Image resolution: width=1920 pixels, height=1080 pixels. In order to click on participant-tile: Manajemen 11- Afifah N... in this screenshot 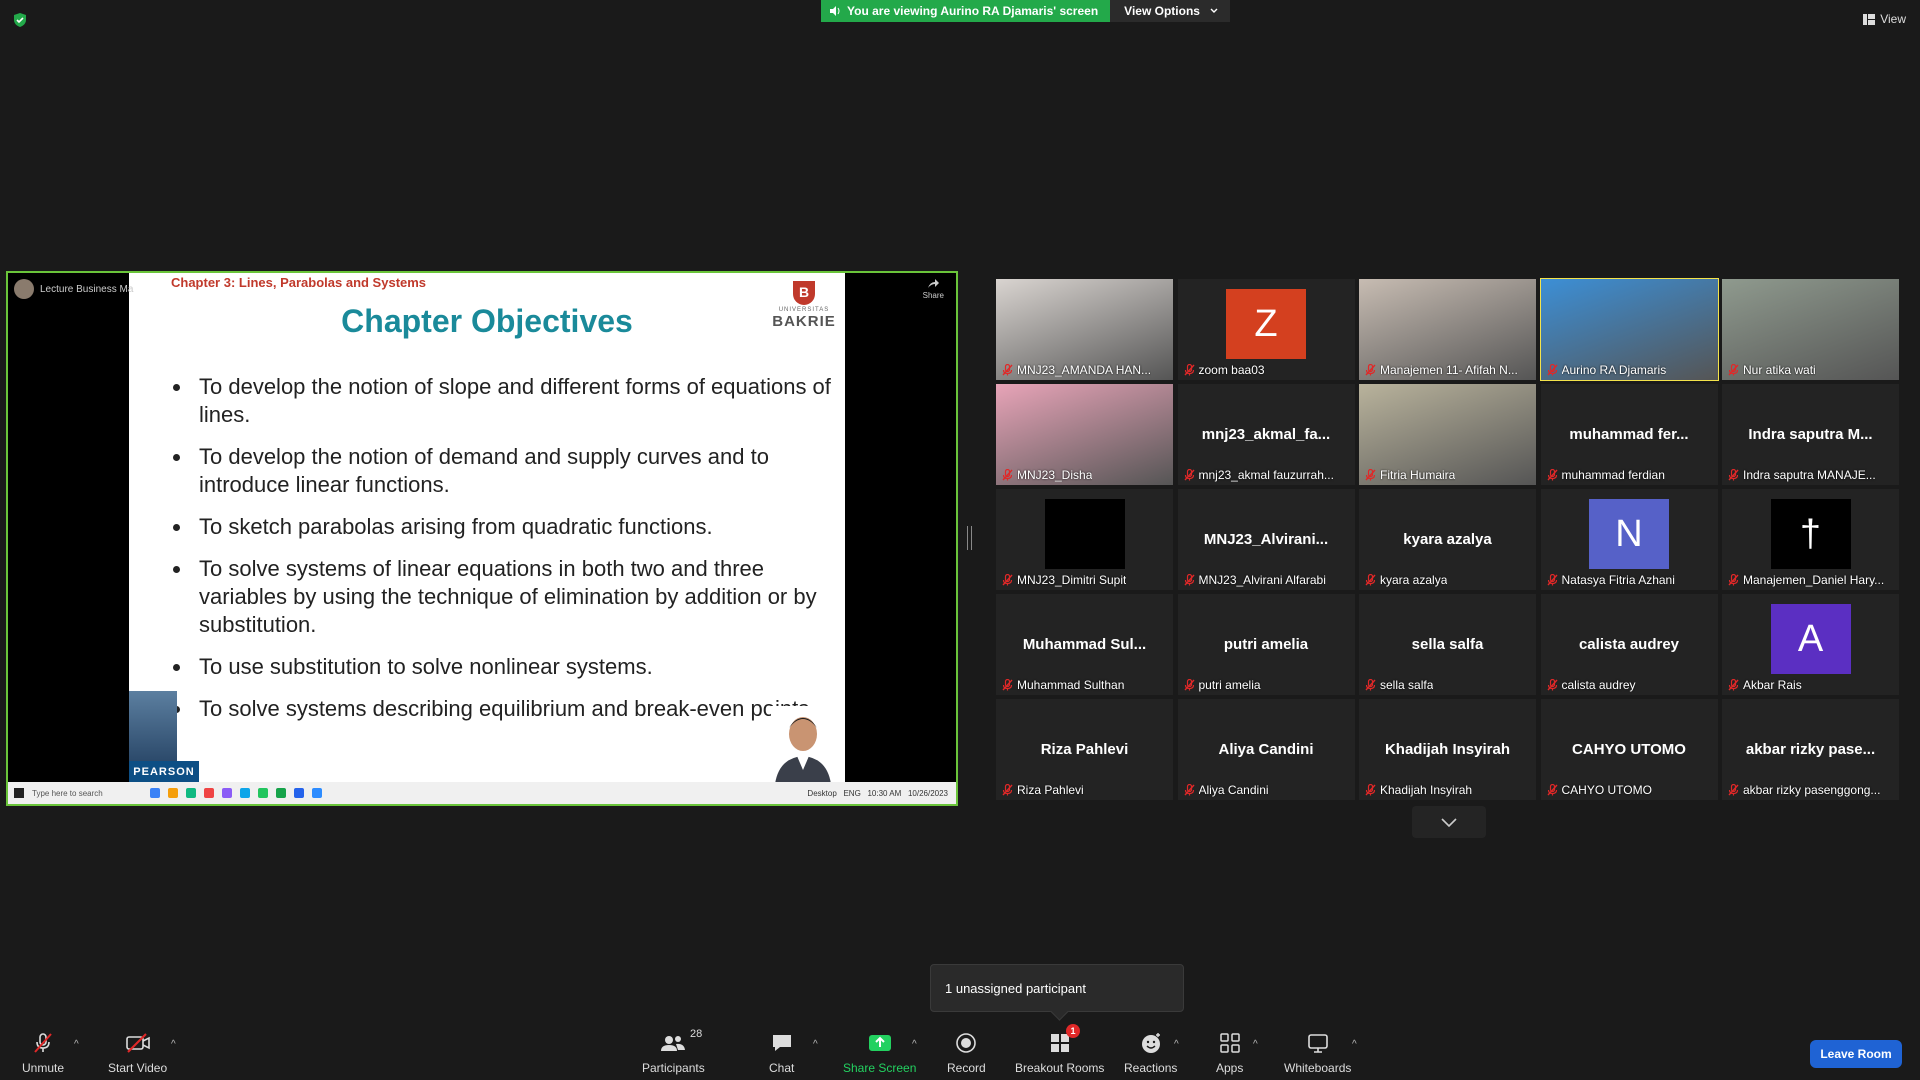, I will do `click(1447, 329)`.